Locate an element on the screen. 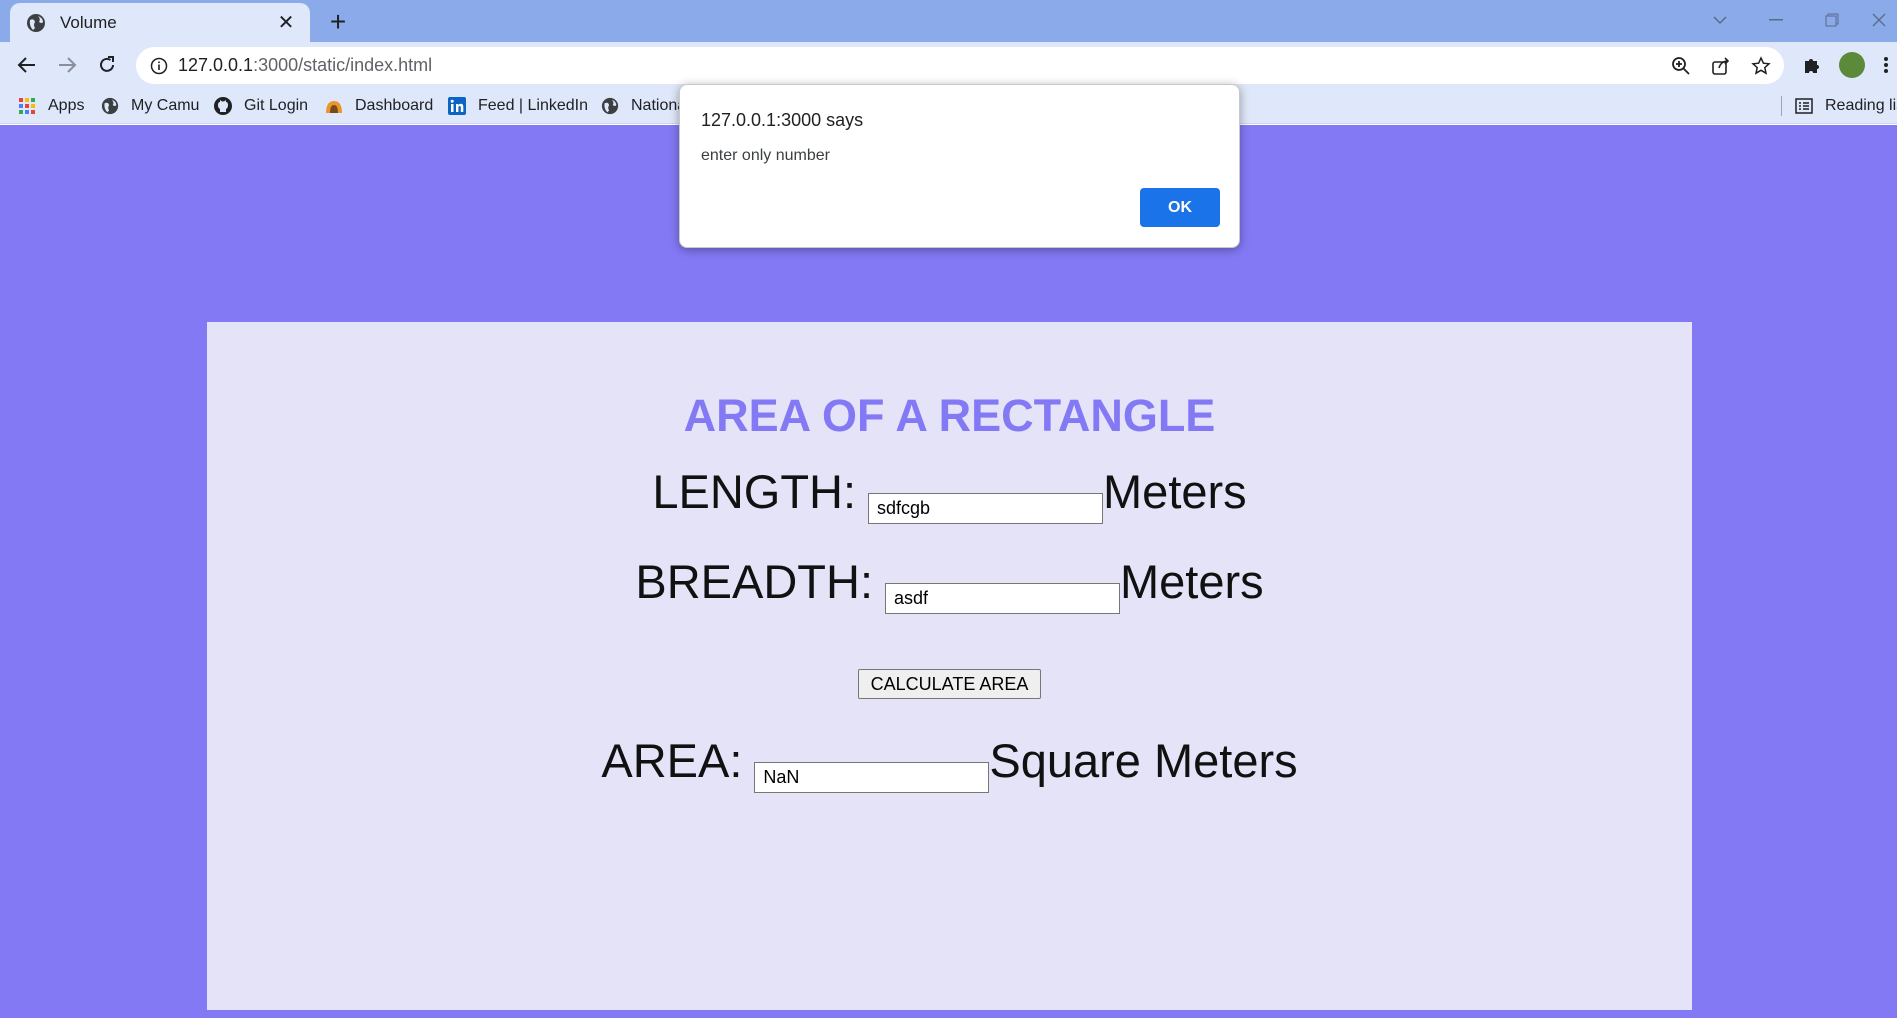 This screenshot has height=1022, width=1897. back-icon is located at coordinates (27, 65).